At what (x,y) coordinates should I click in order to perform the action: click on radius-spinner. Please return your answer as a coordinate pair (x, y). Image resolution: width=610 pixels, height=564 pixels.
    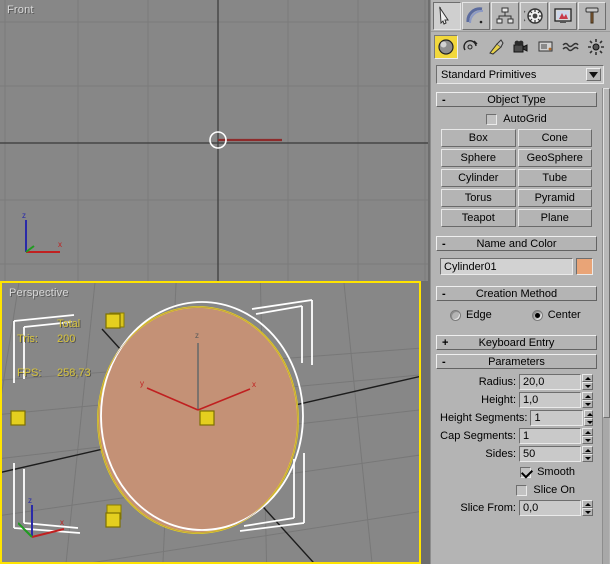
    Looking at the image, I should click on (587, 382).